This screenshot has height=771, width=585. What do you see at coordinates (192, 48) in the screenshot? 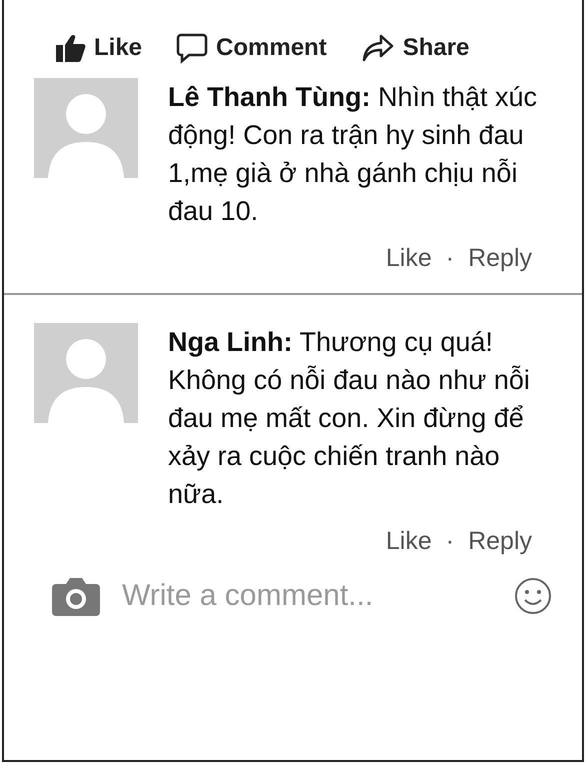
I see `speech-bubble-icon` at bounding box center [192, 48].